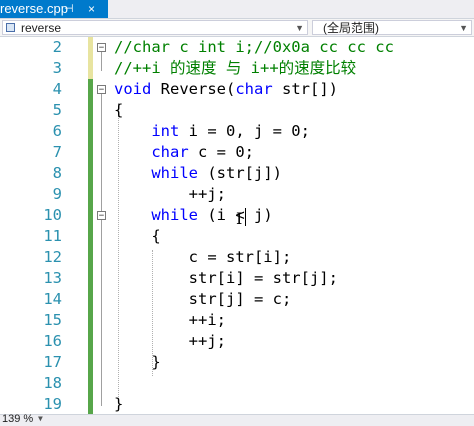 The image size is (474, 426). I want to click on line-number: 5, so click(57, 110).